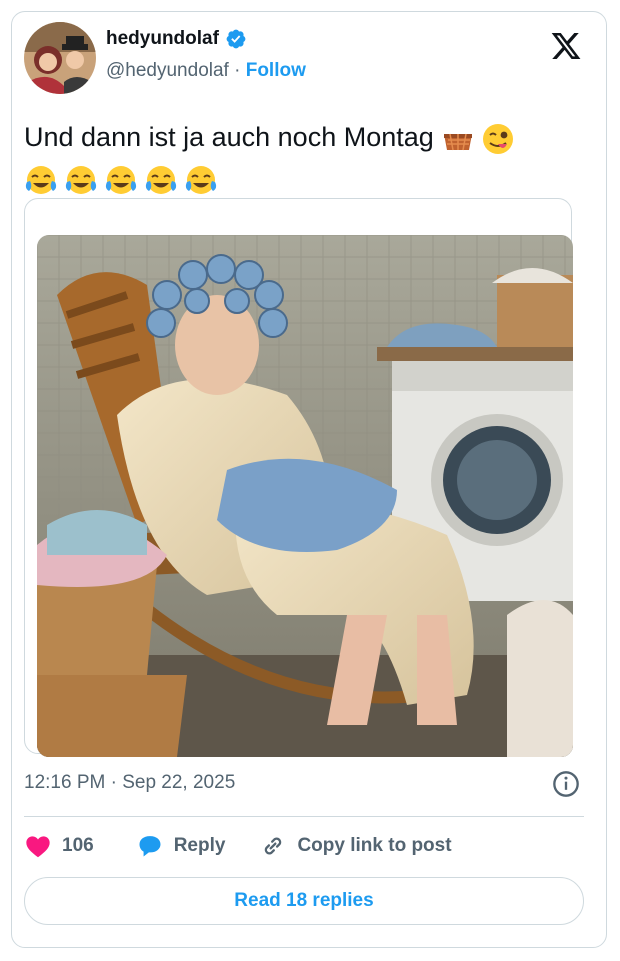 The height and width of the screenshot is (961, 620). I want to click on name-row: hedyundolaf, so click(176, 39).